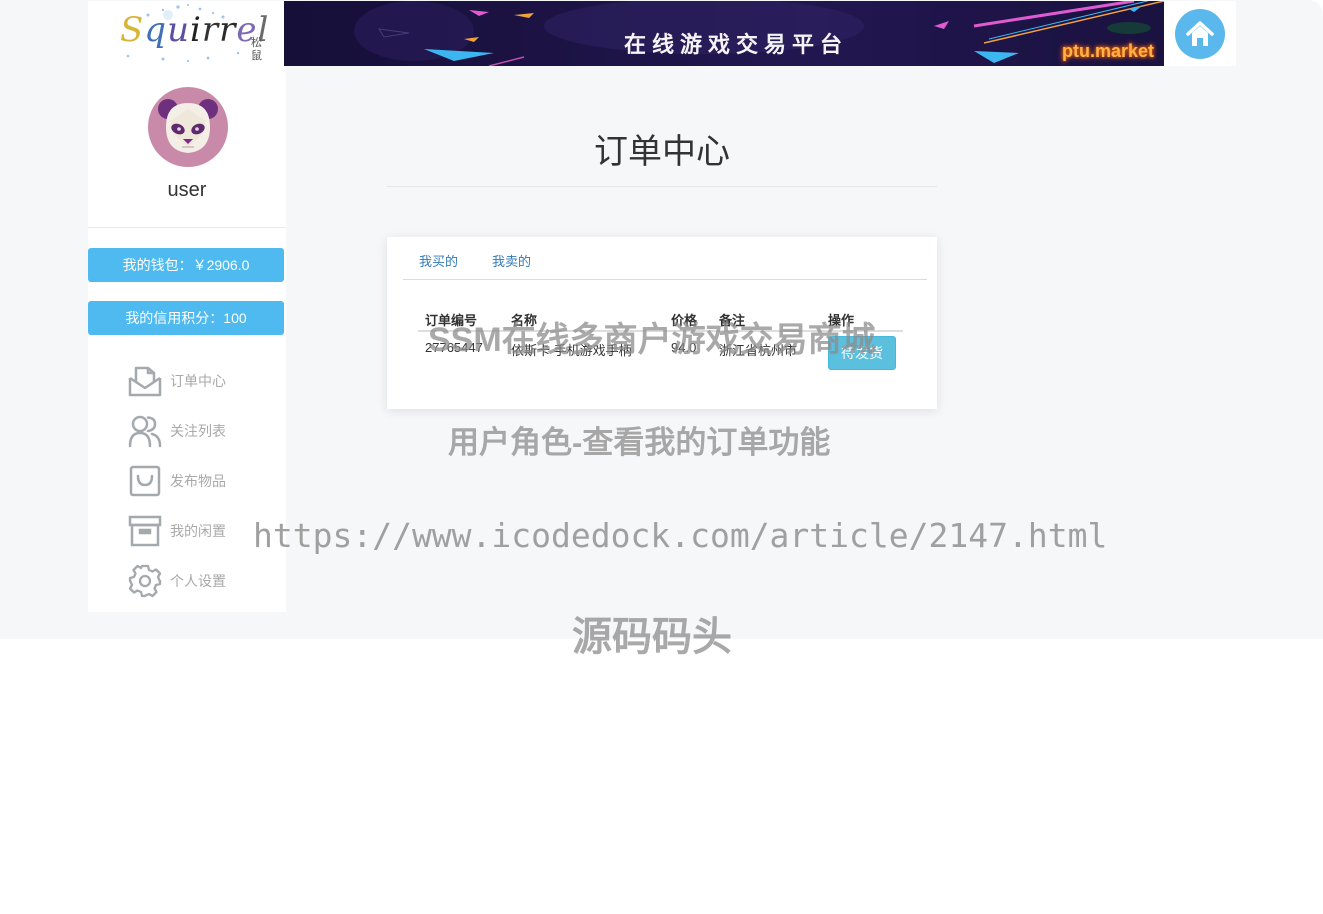  I want to click on column-header-order-id: 订单编号, so click(451, 320).